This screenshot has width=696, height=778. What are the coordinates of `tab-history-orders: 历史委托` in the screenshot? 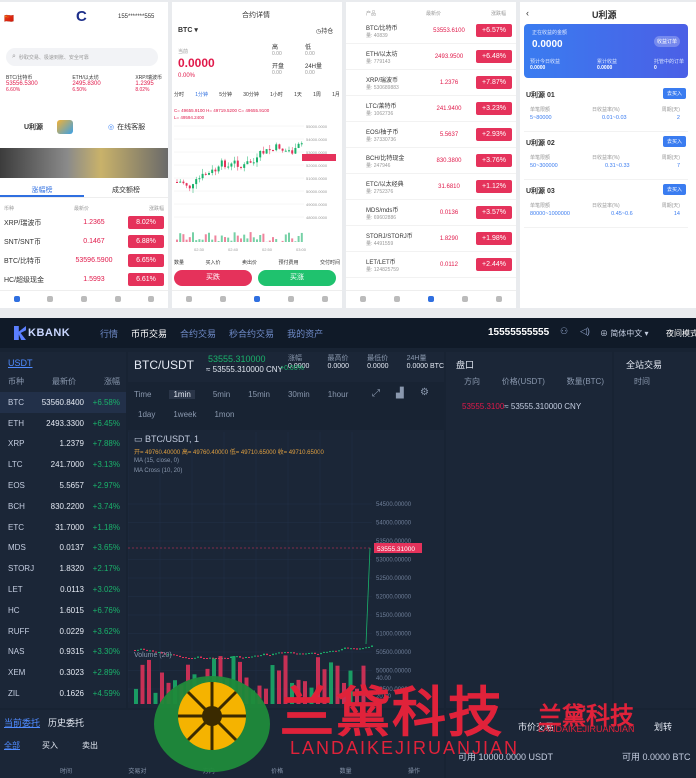 It's located at (66, 722).